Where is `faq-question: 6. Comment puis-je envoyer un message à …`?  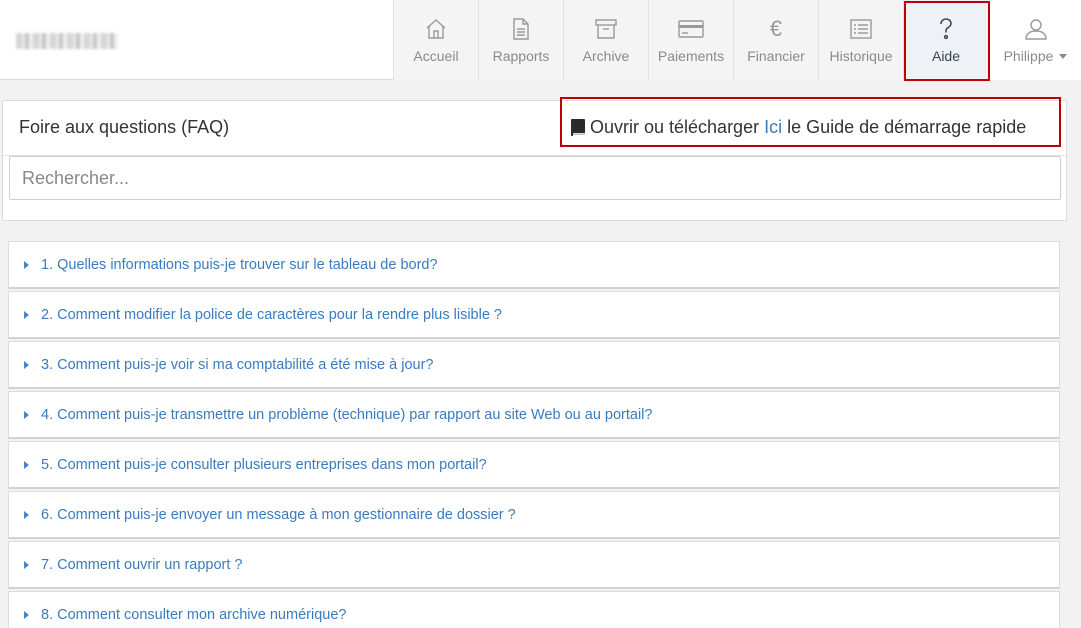
faq-question: 6. Comment puis-je envoyer un message à … is located at coordinates (278, 514).